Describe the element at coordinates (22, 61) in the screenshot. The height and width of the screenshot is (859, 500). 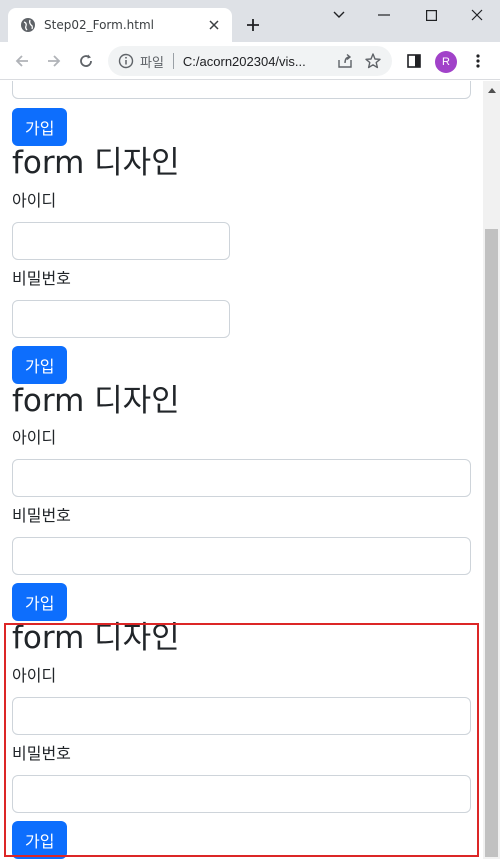
I see `back-icon` at that location.